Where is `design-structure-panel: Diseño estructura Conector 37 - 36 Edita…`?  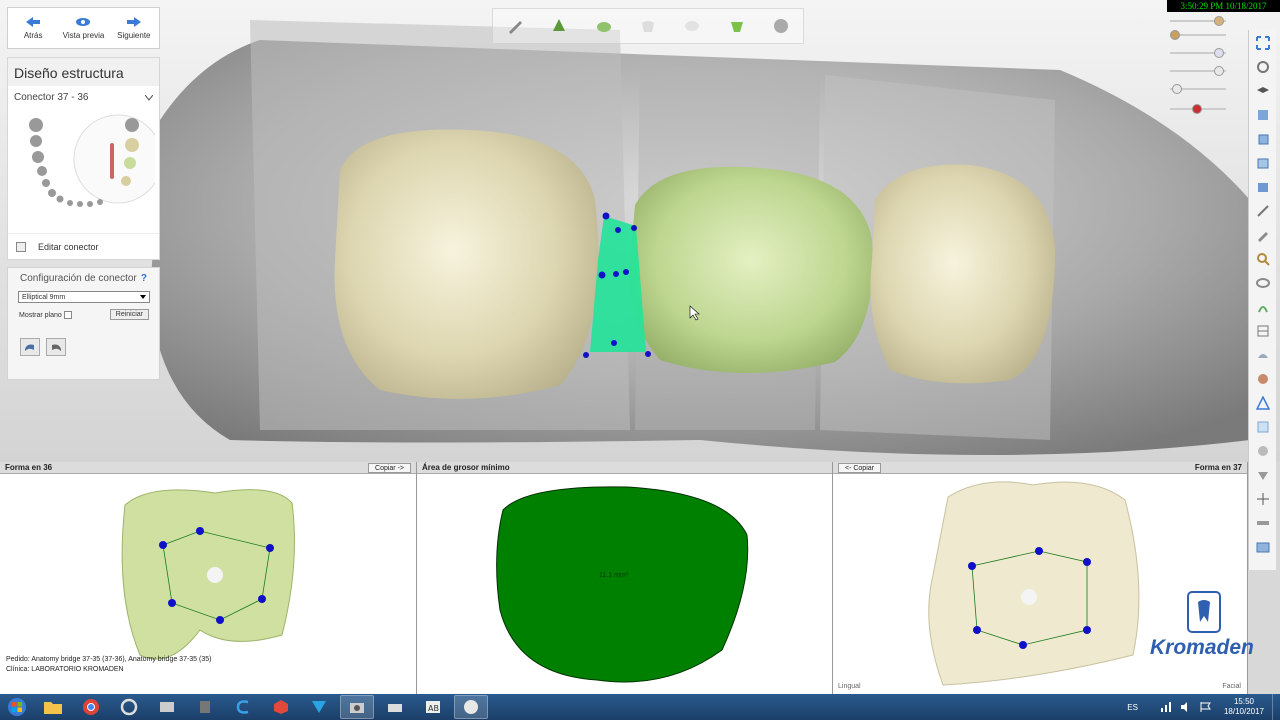
design-structure-panel: Diseño estructura Conector 37 - 36 Edita… is located at coordinates (85, 158).